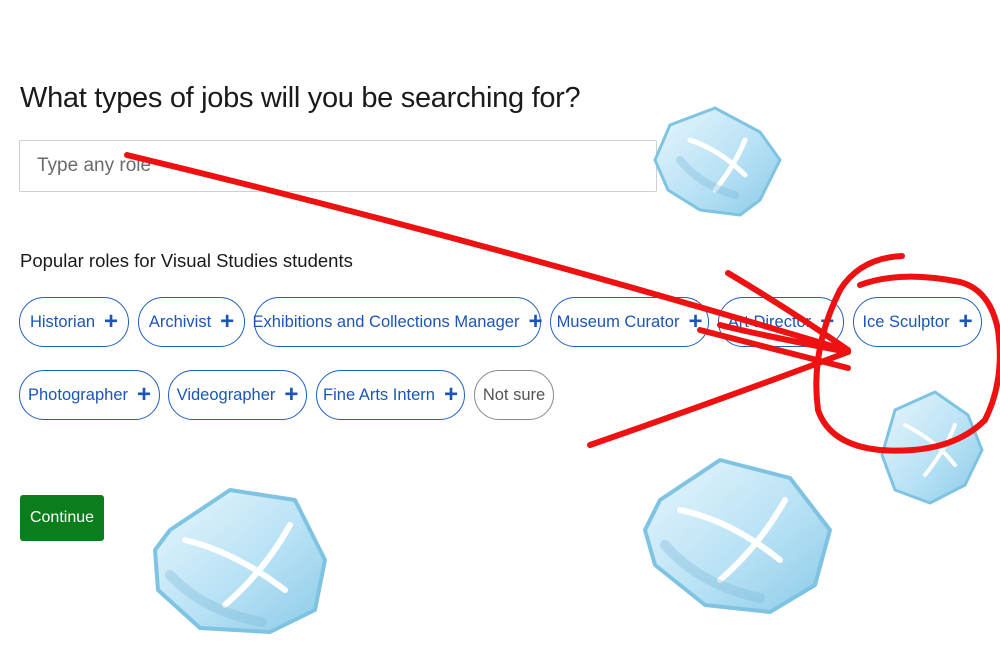 The width and height of the screenshot is (1000, 664). What do you see at coordinates (386, 321) in the screenshot?
I see `role-chip-label: Exhibitions and Collections Manager` at bounding box center [386, 321].